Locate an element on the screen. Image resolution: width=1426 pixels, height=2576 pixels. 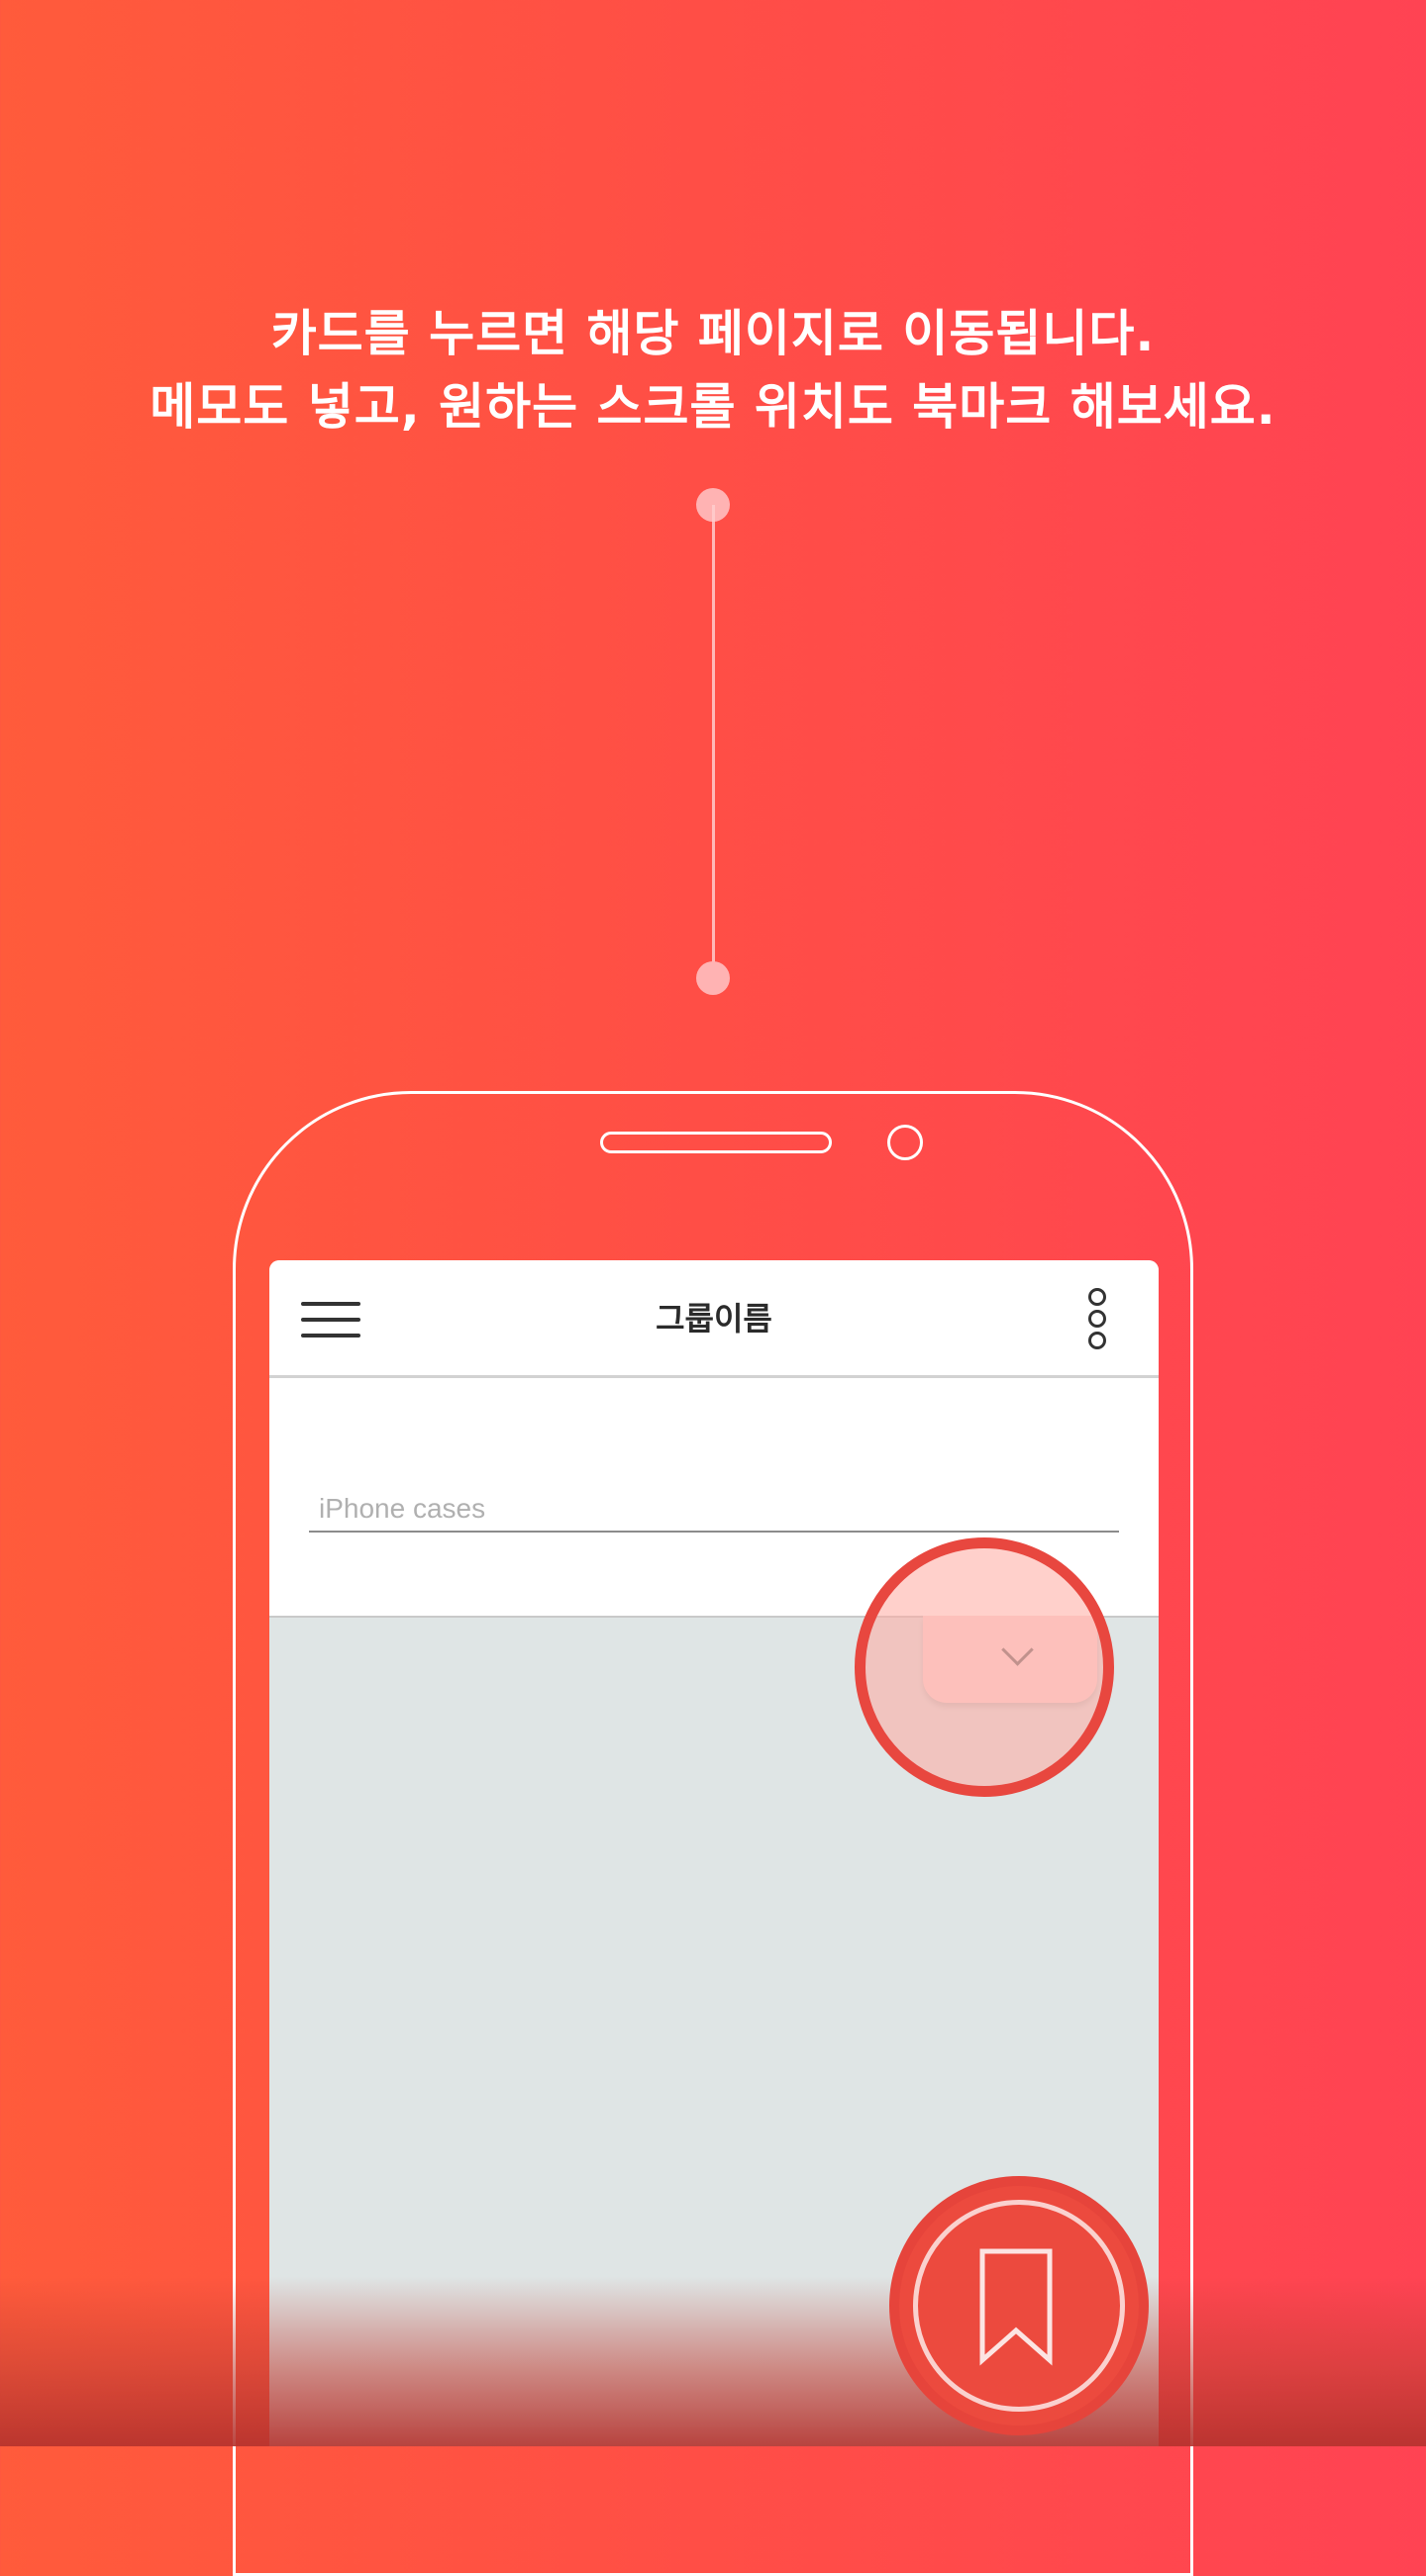
more-vertical-icon is located at coordinates (1097, 1319).